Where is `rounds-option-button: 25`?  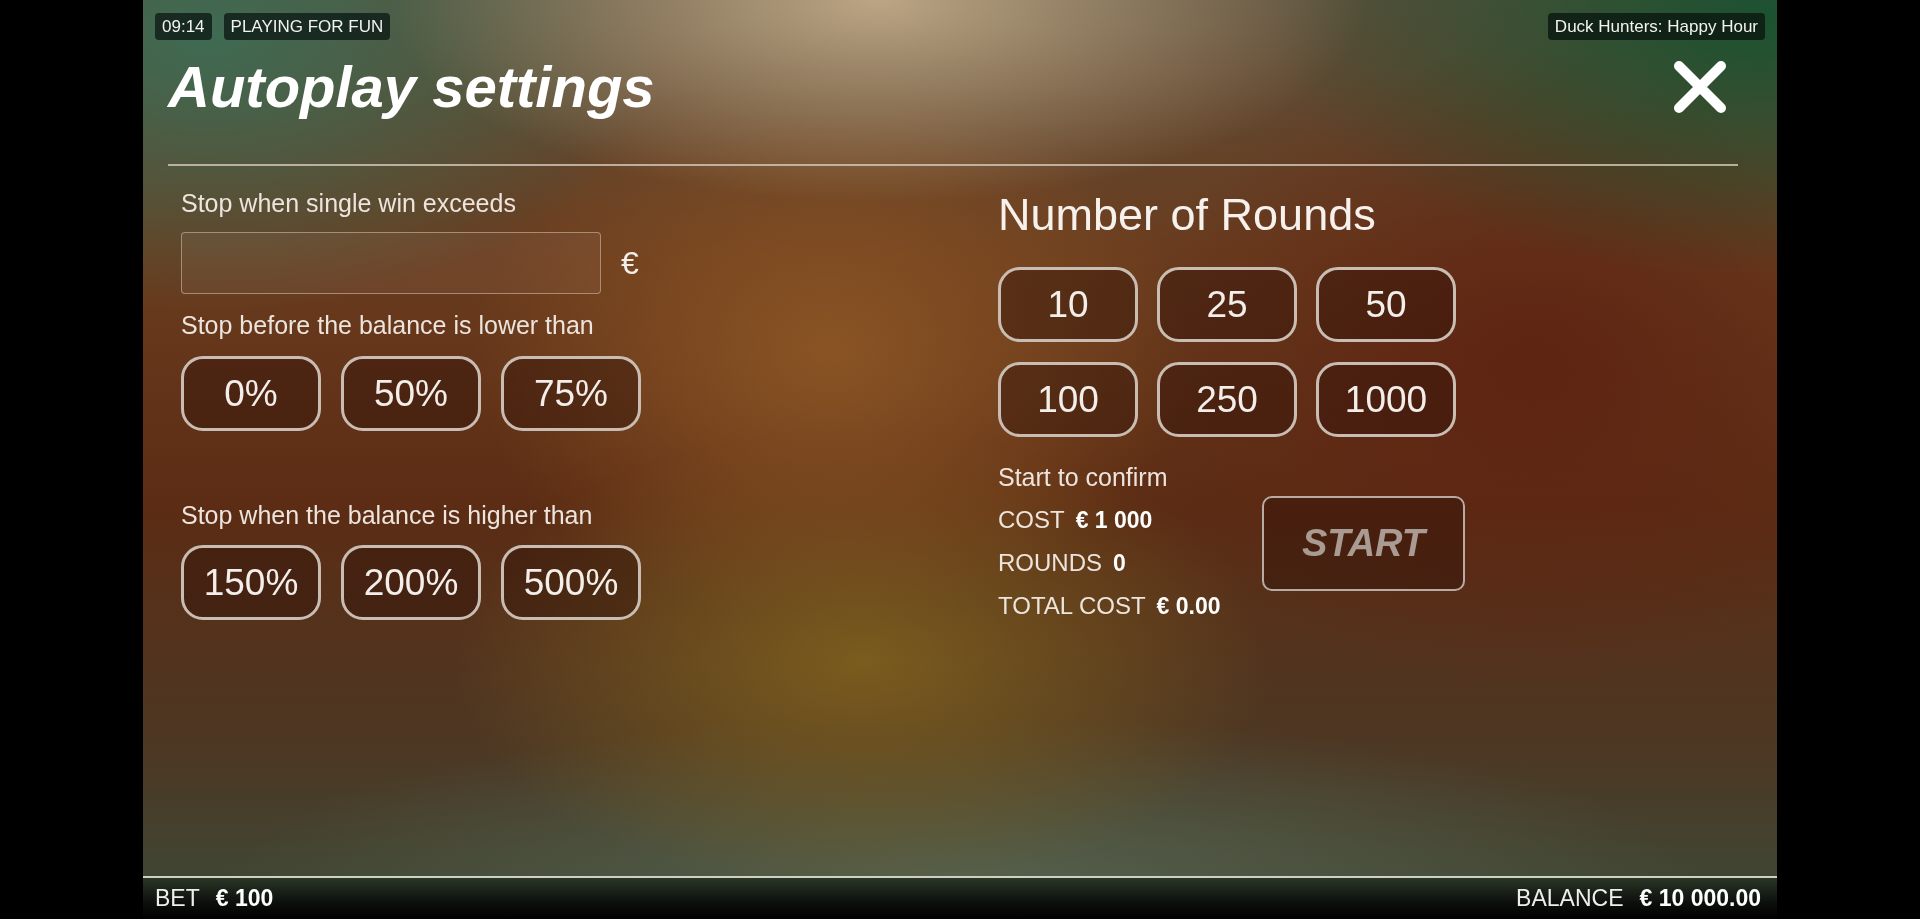
rounds-option-button: 25 is located at coordinates (1227, 304).